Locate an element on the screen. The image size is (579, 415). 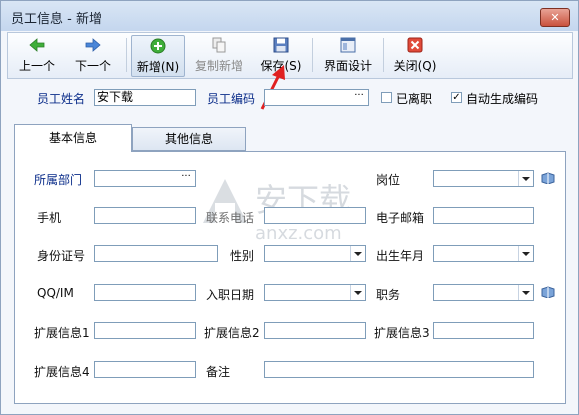
copy-add-label: 复制新增 is located at coordinates (218, 66).